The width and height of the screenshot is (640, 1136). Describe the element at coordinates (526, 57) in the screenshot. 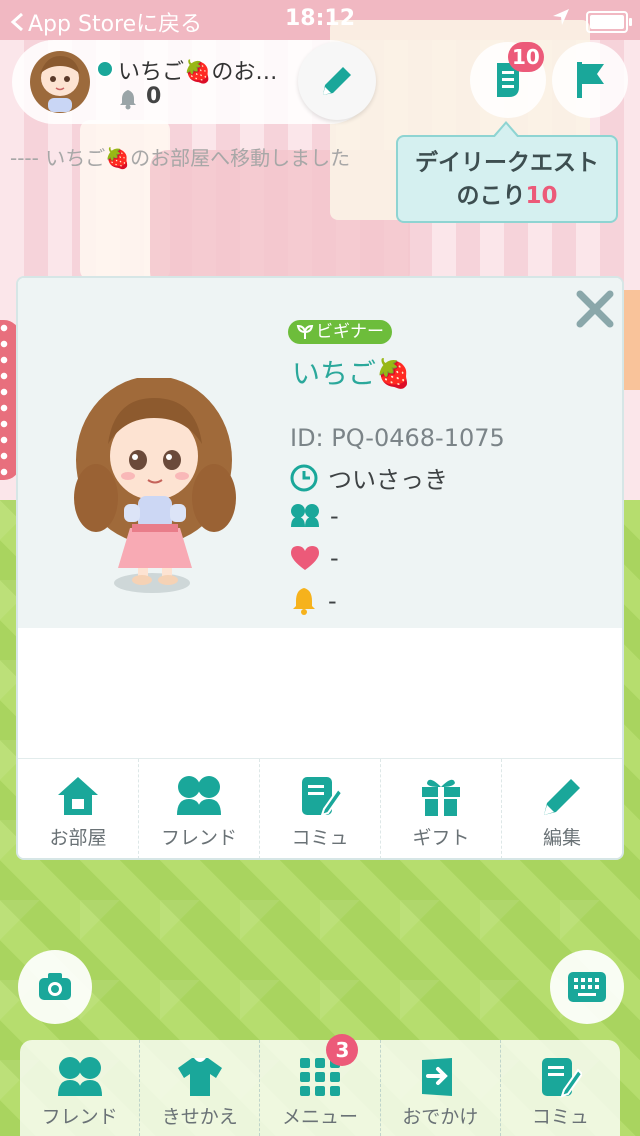

I see `quest-badge: 10` at that location.